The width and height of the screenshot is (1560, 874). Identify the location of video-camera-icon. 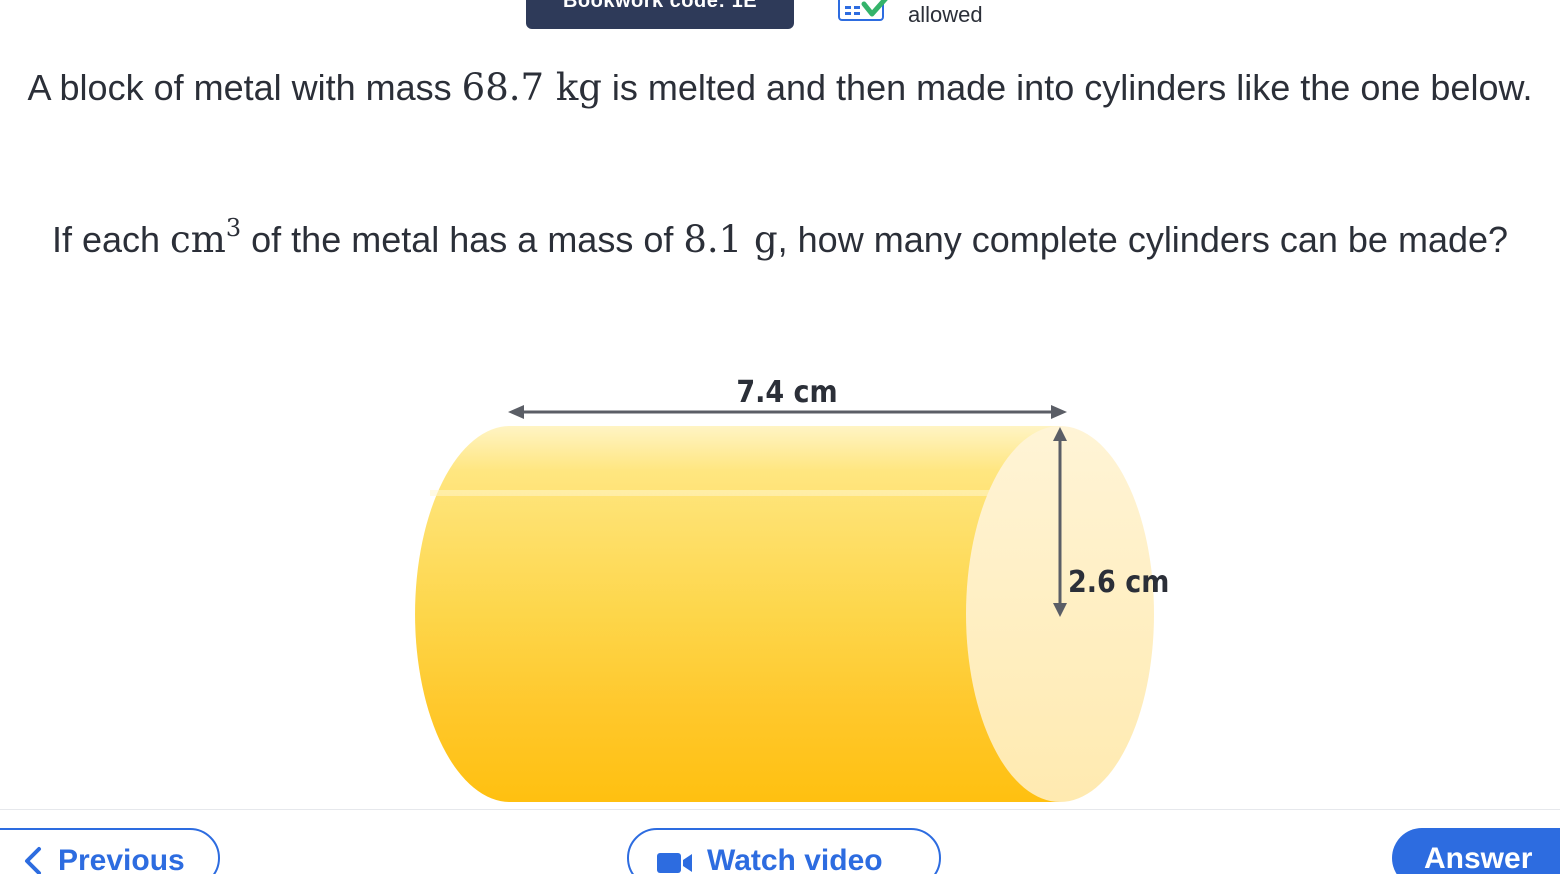
(674, 863).